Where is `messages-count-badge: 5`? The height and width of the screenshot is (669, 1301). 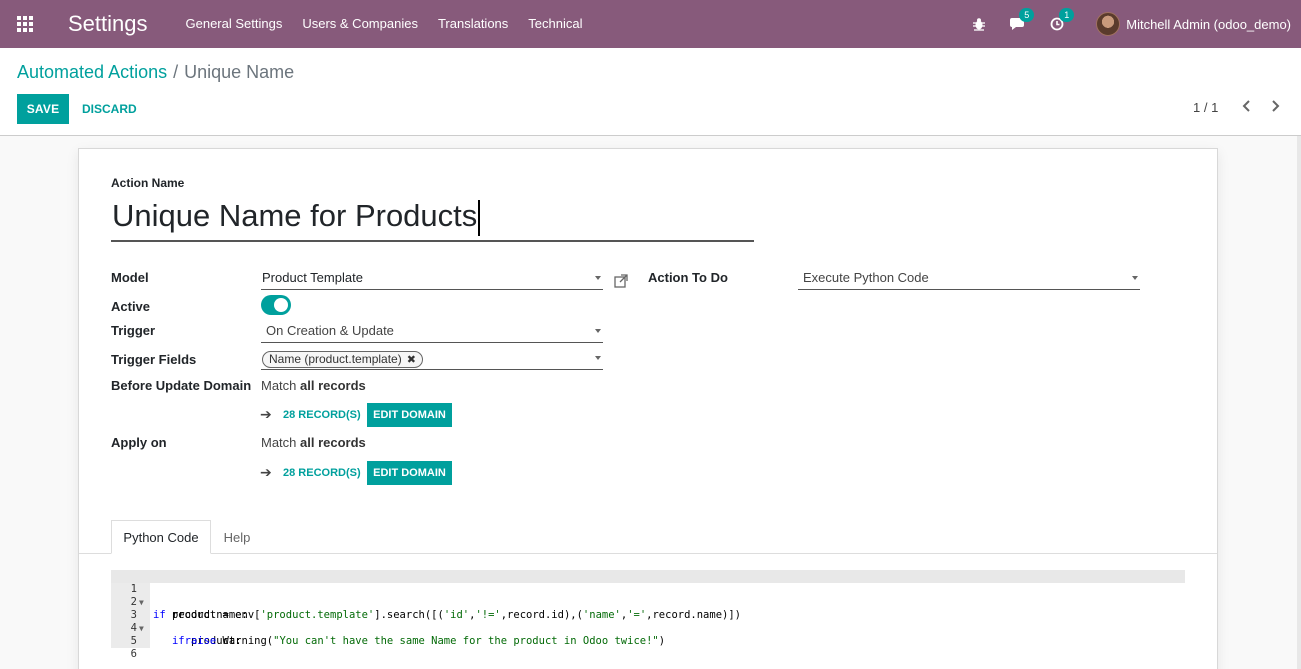 messages-count-badge: 5 is located at coordinates (1027, 15).